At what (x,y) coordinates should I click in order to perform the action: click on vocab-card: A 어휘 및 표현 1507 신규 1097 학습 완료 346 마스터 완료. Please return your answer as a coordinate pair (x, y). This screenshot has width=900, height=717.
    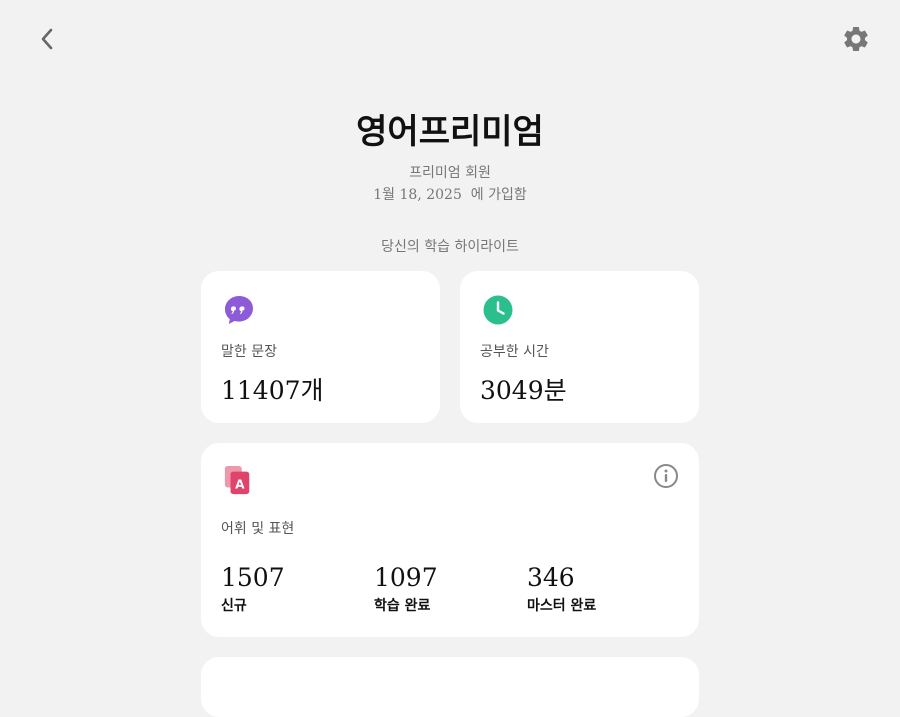
    Looking at the image, I should click on (450, 540).